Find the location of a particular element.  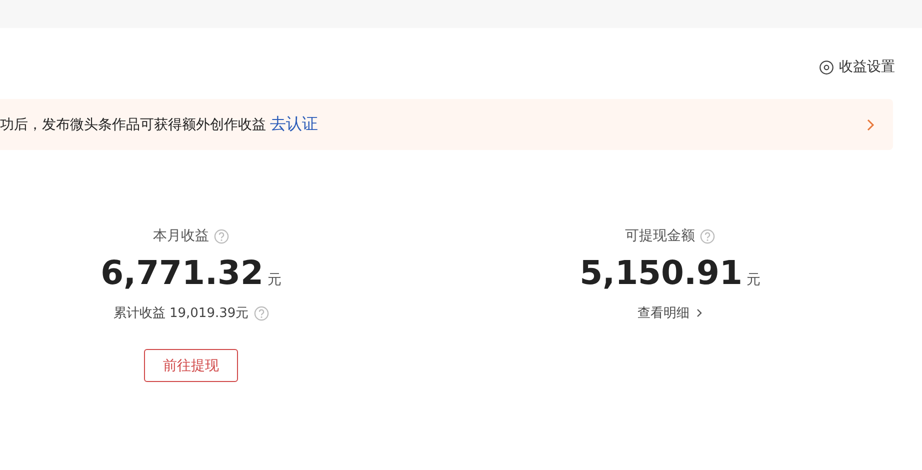

stat-value: 5,150.91 is located at coordinates (661, 272).